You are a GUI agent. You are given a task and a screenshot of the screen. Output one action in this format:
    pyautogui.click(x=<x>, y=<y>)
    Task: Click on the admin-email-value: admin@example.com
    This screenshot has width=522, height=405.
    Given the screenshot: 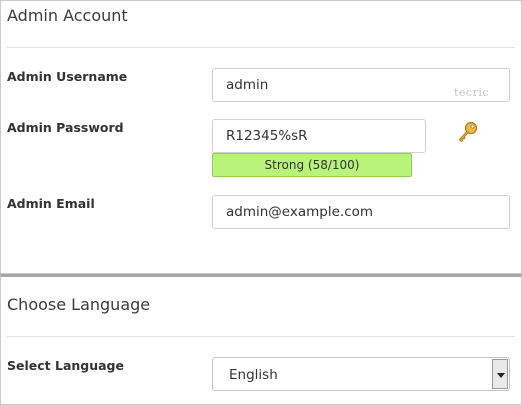 What is the action you would take?
    pyautogui.click(x=300, y=212)
    